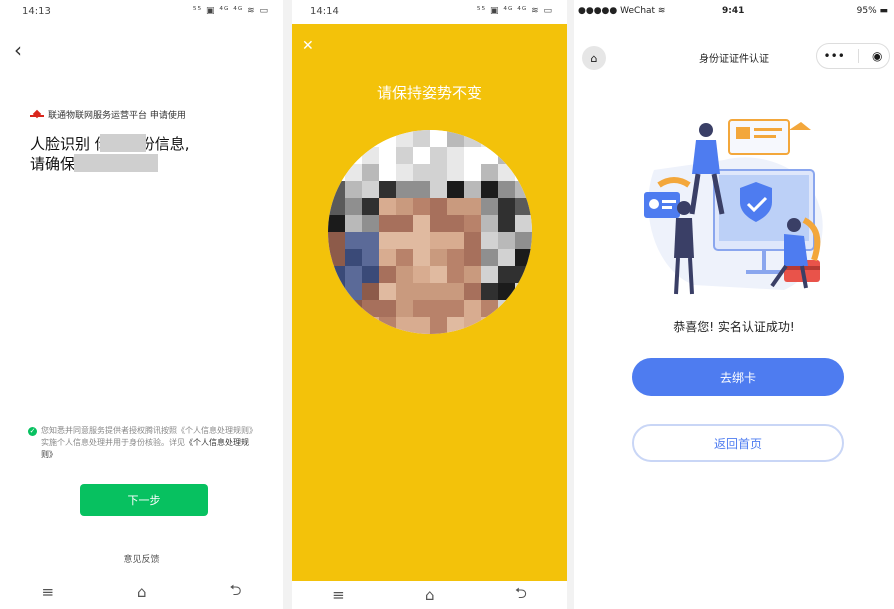 Image resolution: width=894 pixels, height=609 pixels. What do you see at coordinates (877, 56) in the screenshot?
I see `close-miniprogram-icon: ◉` at bounding box center [877, 56].